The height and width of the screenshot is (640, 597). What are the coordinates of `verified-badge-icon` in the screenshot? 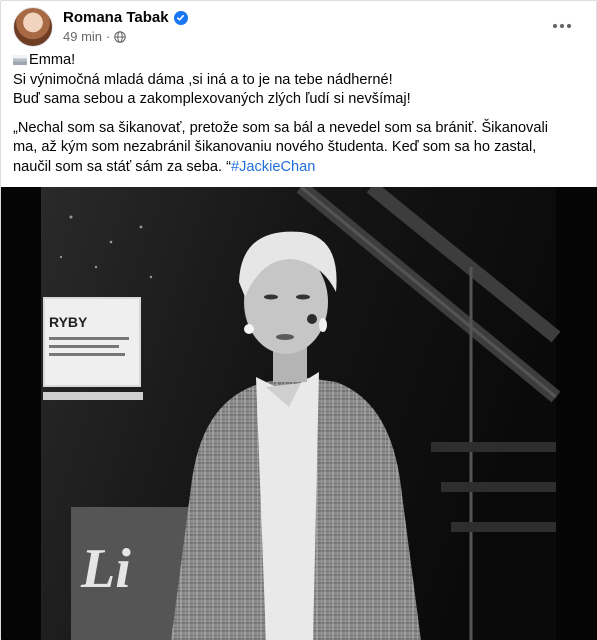 It's located at (180, 17).